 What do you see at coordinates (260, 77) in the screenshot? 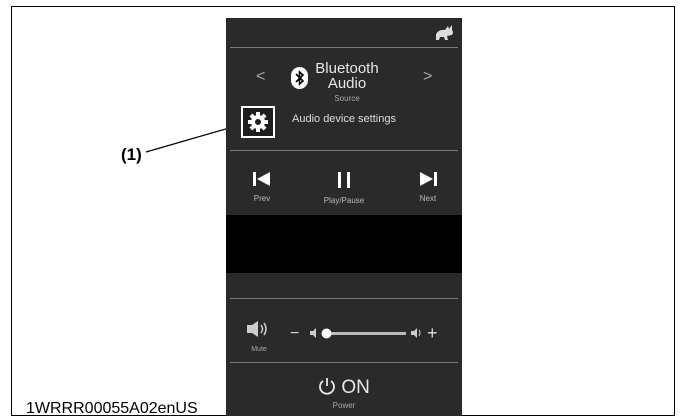
I see `chevron-left-icon: <` at bounding box center [260, 77].